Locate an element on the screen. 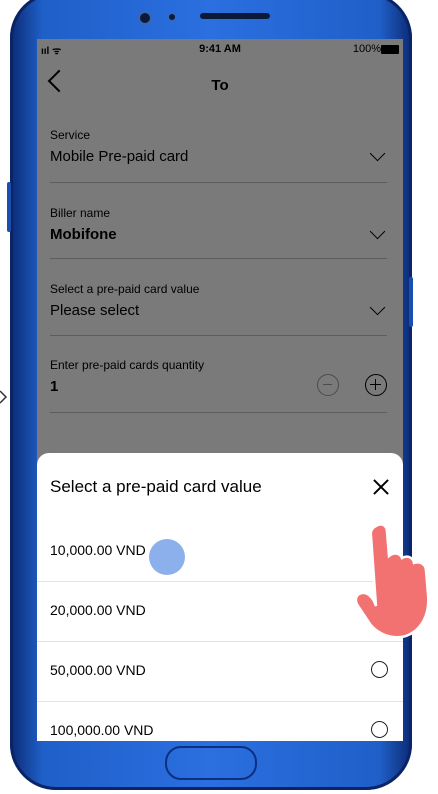 This screenshot has height=794, width=438. phone-top-sensors is located at coordinates (210, 18).